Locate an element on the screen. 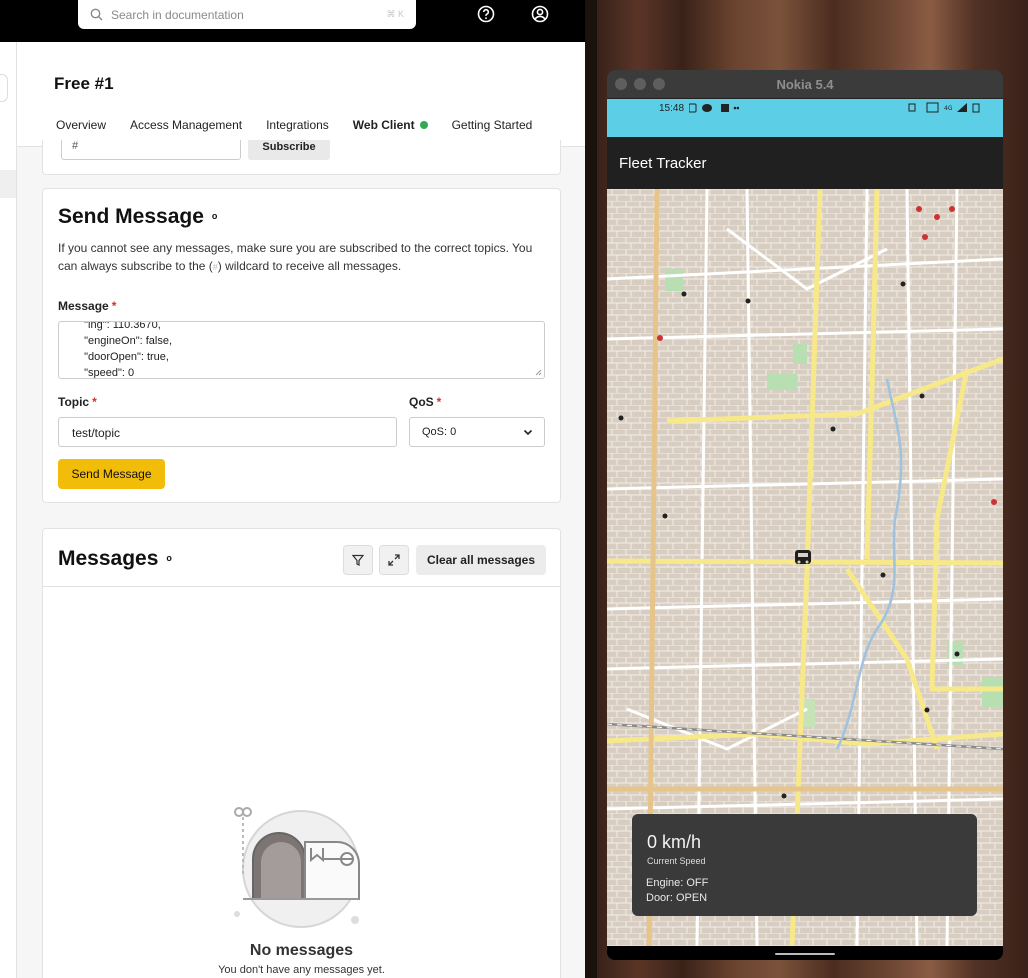 The image size is (1028, 978). subscribe-button: Subscribe is located at coordinates (289, 150).